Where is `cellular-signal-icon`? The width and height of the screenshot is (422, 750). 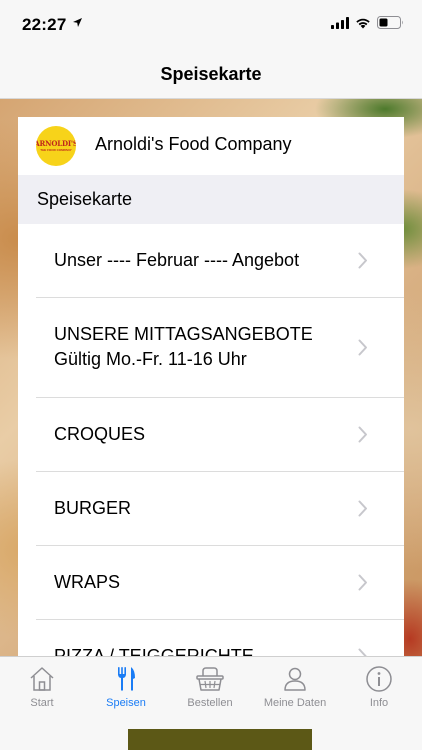 cellular-signal-icon is located at coordinates (340, 22).